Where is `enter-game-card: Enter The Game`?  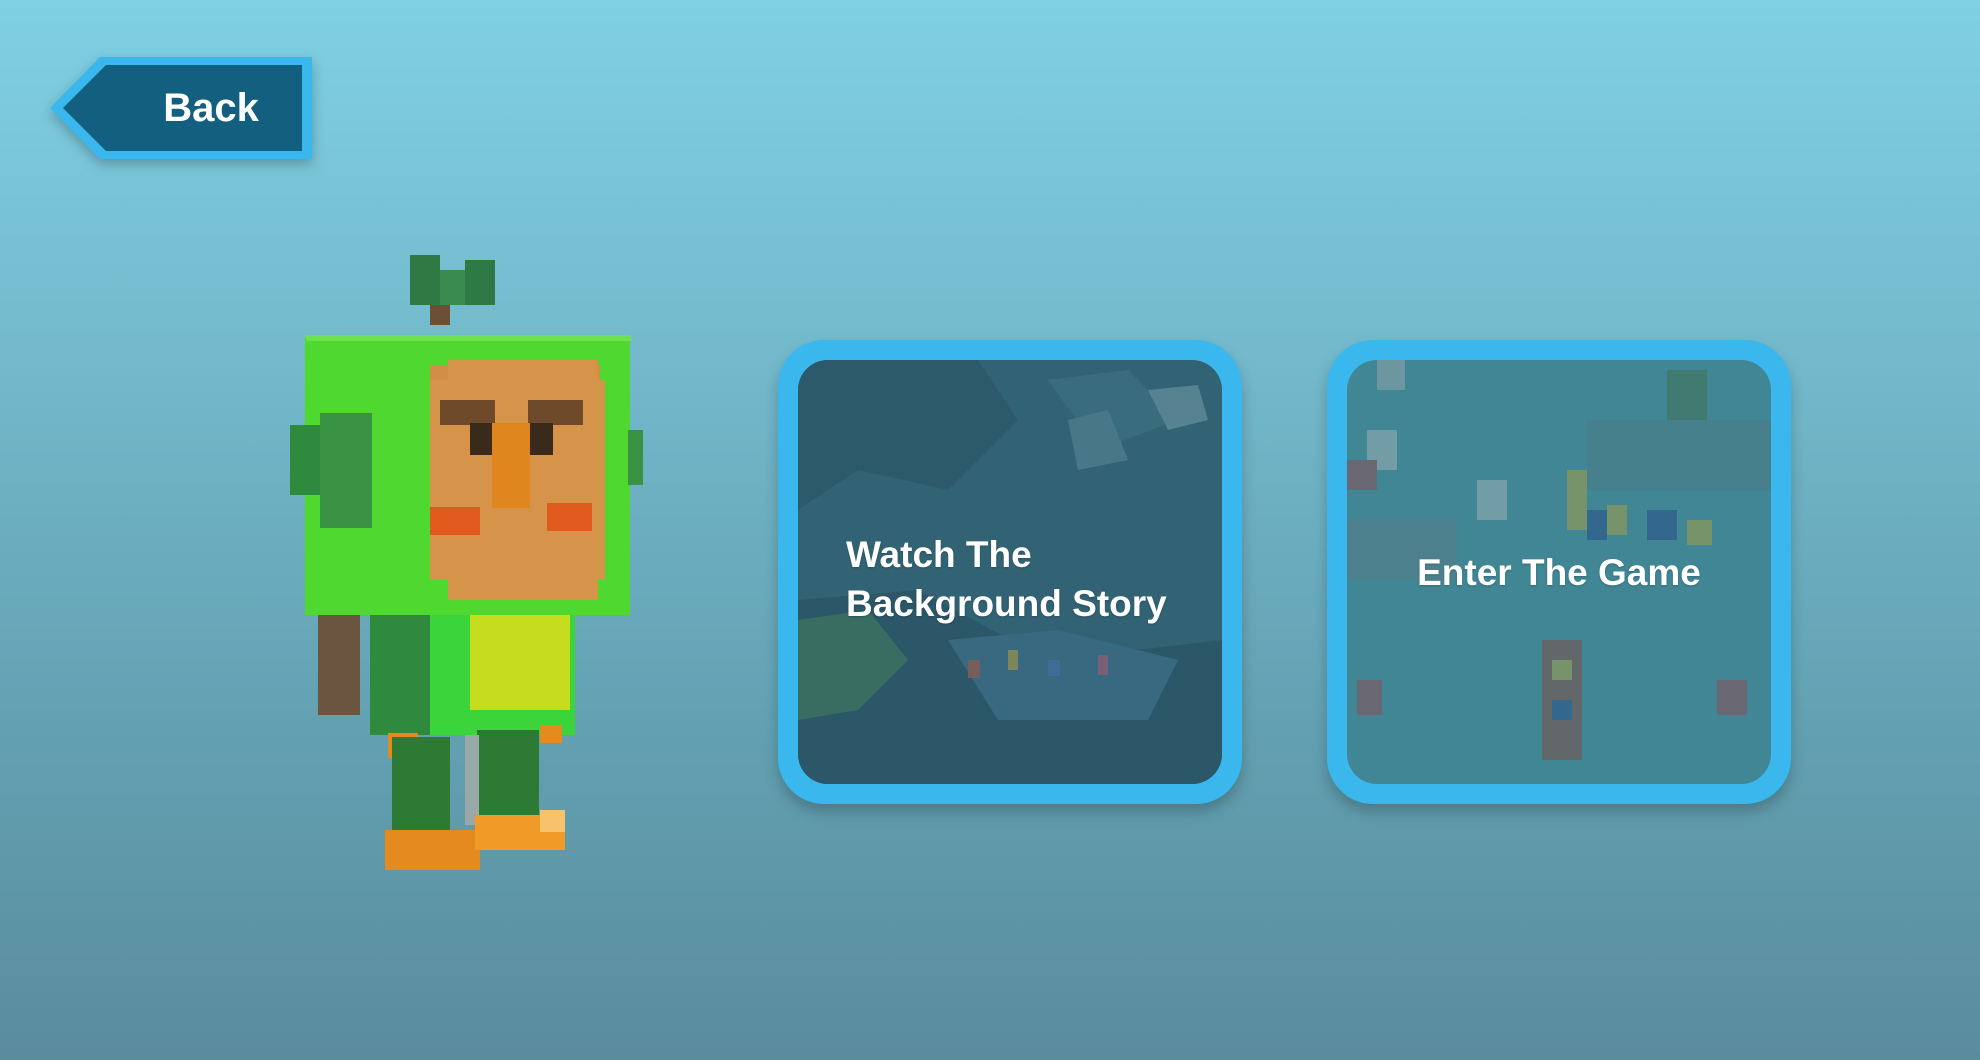 enter-game-card: Enter The Game is located at coordinates (1559, 572).